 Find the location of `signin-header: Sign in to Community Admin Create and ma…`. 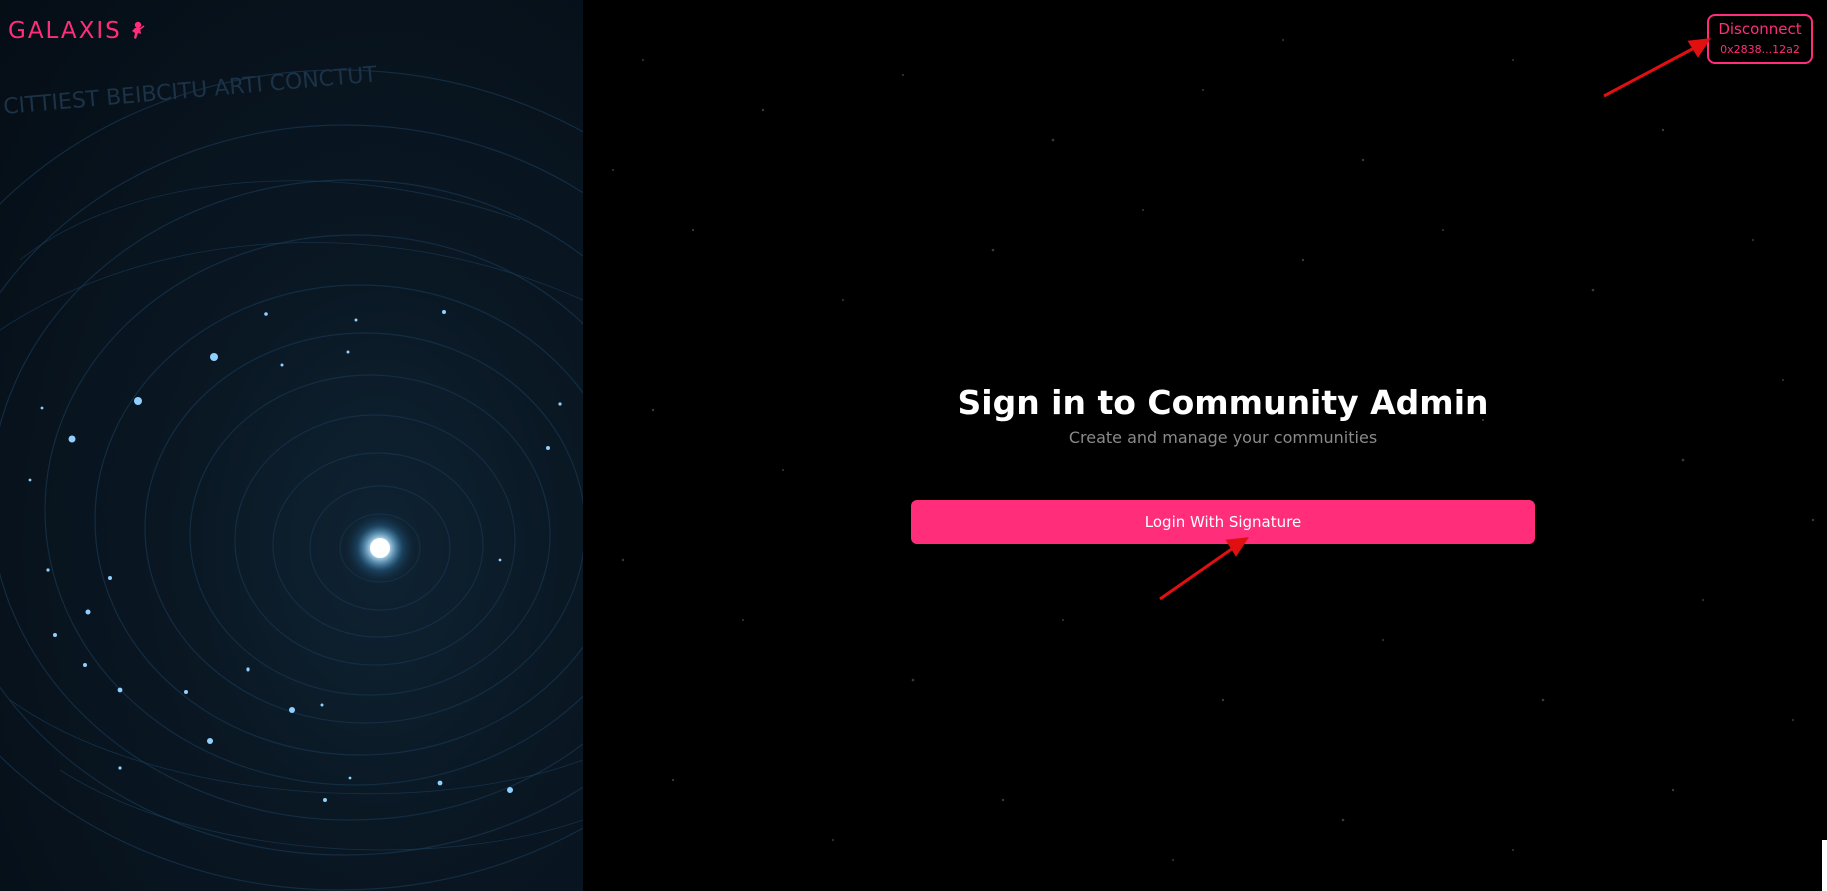

signin-header: Sign in to Community Admin Create and ma… is located at coordinates (1223, 414).